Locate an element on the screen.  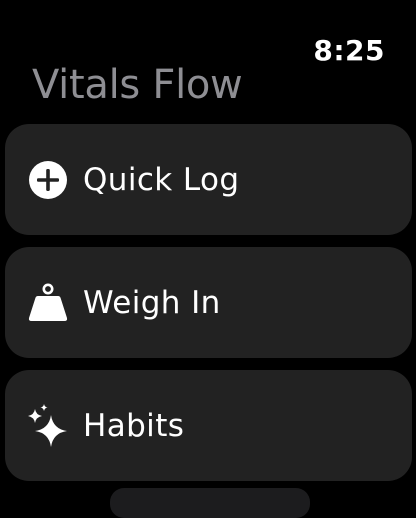
status-time: 8:25 is located at coordinates (349, 50).